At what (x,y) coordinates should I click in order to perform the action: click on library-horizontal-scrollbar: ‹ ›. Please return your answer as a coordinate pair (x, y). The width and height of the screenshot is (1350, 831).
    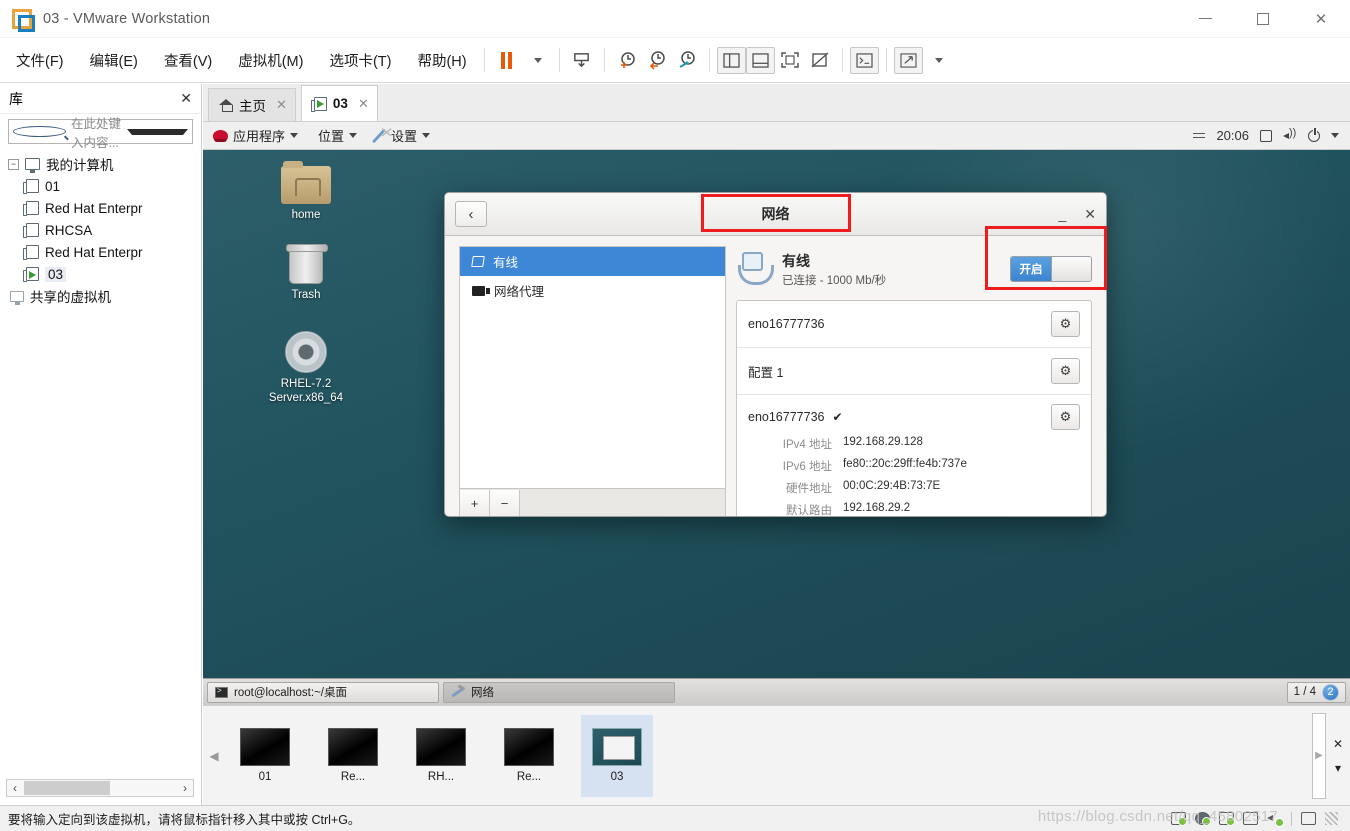
    Looking at the image, I should click on (100, 788).